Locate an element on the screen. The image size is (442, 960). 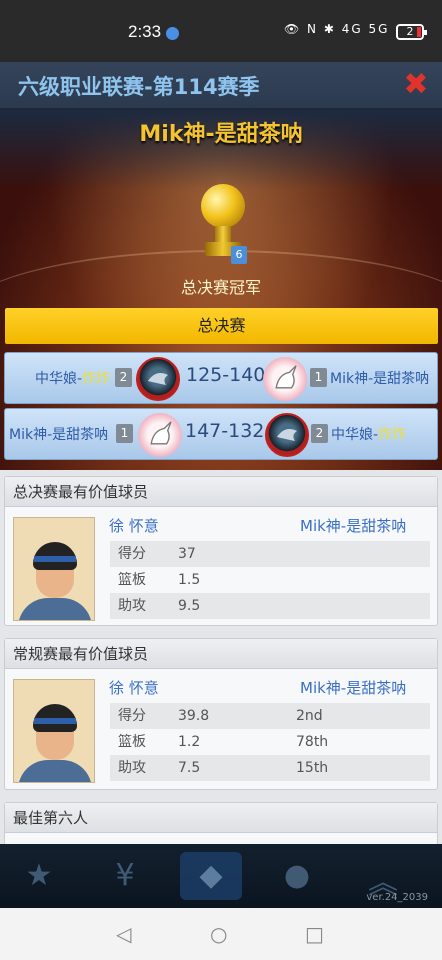
bottom-nav: ★ ¥ ◆ ● ︽ ver.24_2039 is located at coordinates (221, 876).